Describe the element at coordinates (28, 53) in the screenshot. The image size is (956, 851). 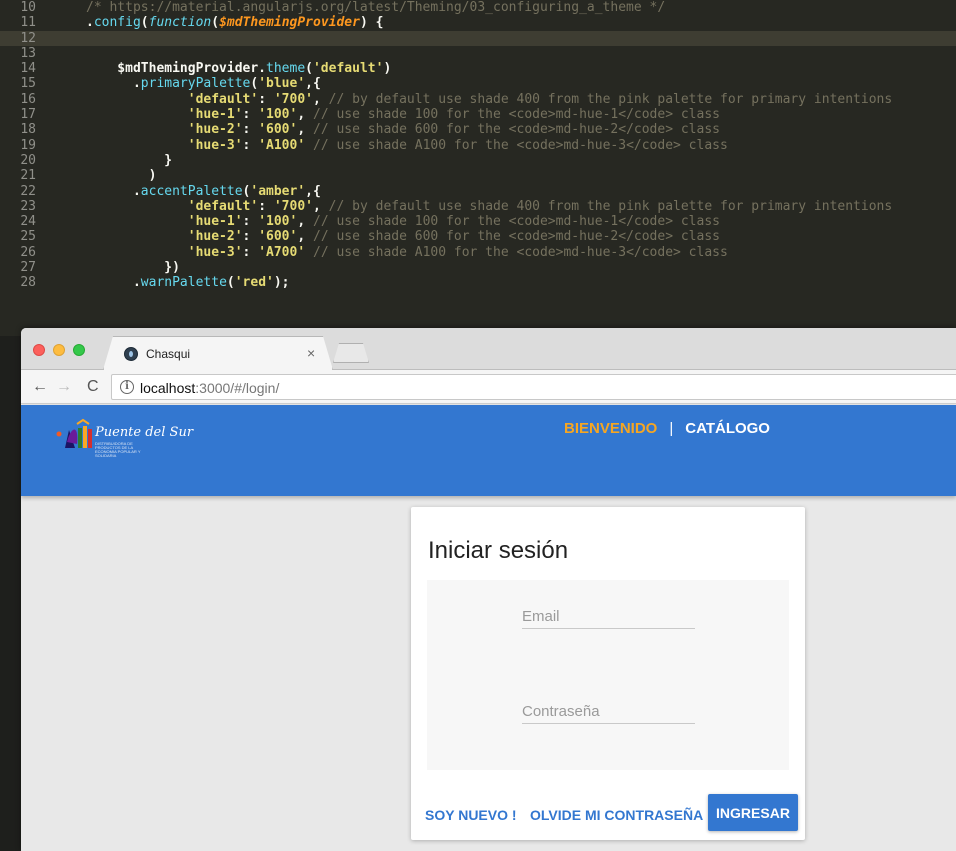
I see `line-number: 13` at that location.